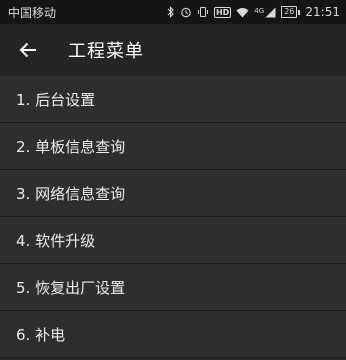  I want to click on back-button, so click(28, 50).